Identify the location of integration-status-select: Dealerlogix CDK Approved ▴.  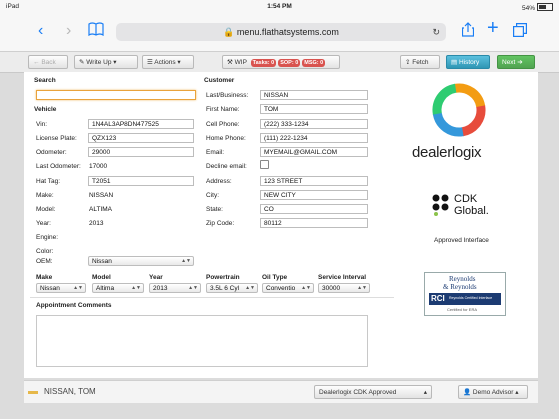
(373, 392).